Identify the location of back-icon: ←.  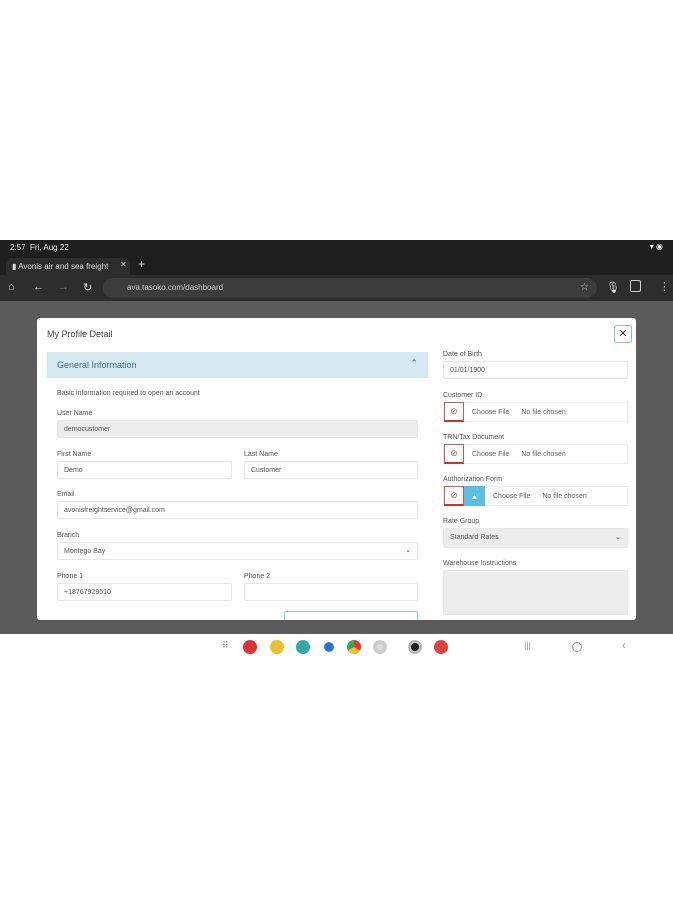
(38, 287).